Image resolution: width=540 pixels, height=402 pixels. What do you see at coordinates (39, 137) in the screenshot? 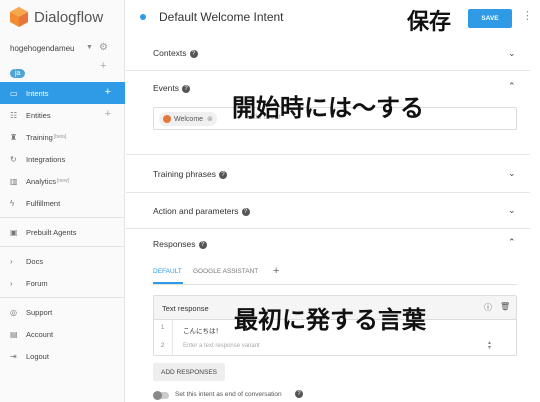
I see `sidebar-item-label: Training` at bounding box center [39, 137].